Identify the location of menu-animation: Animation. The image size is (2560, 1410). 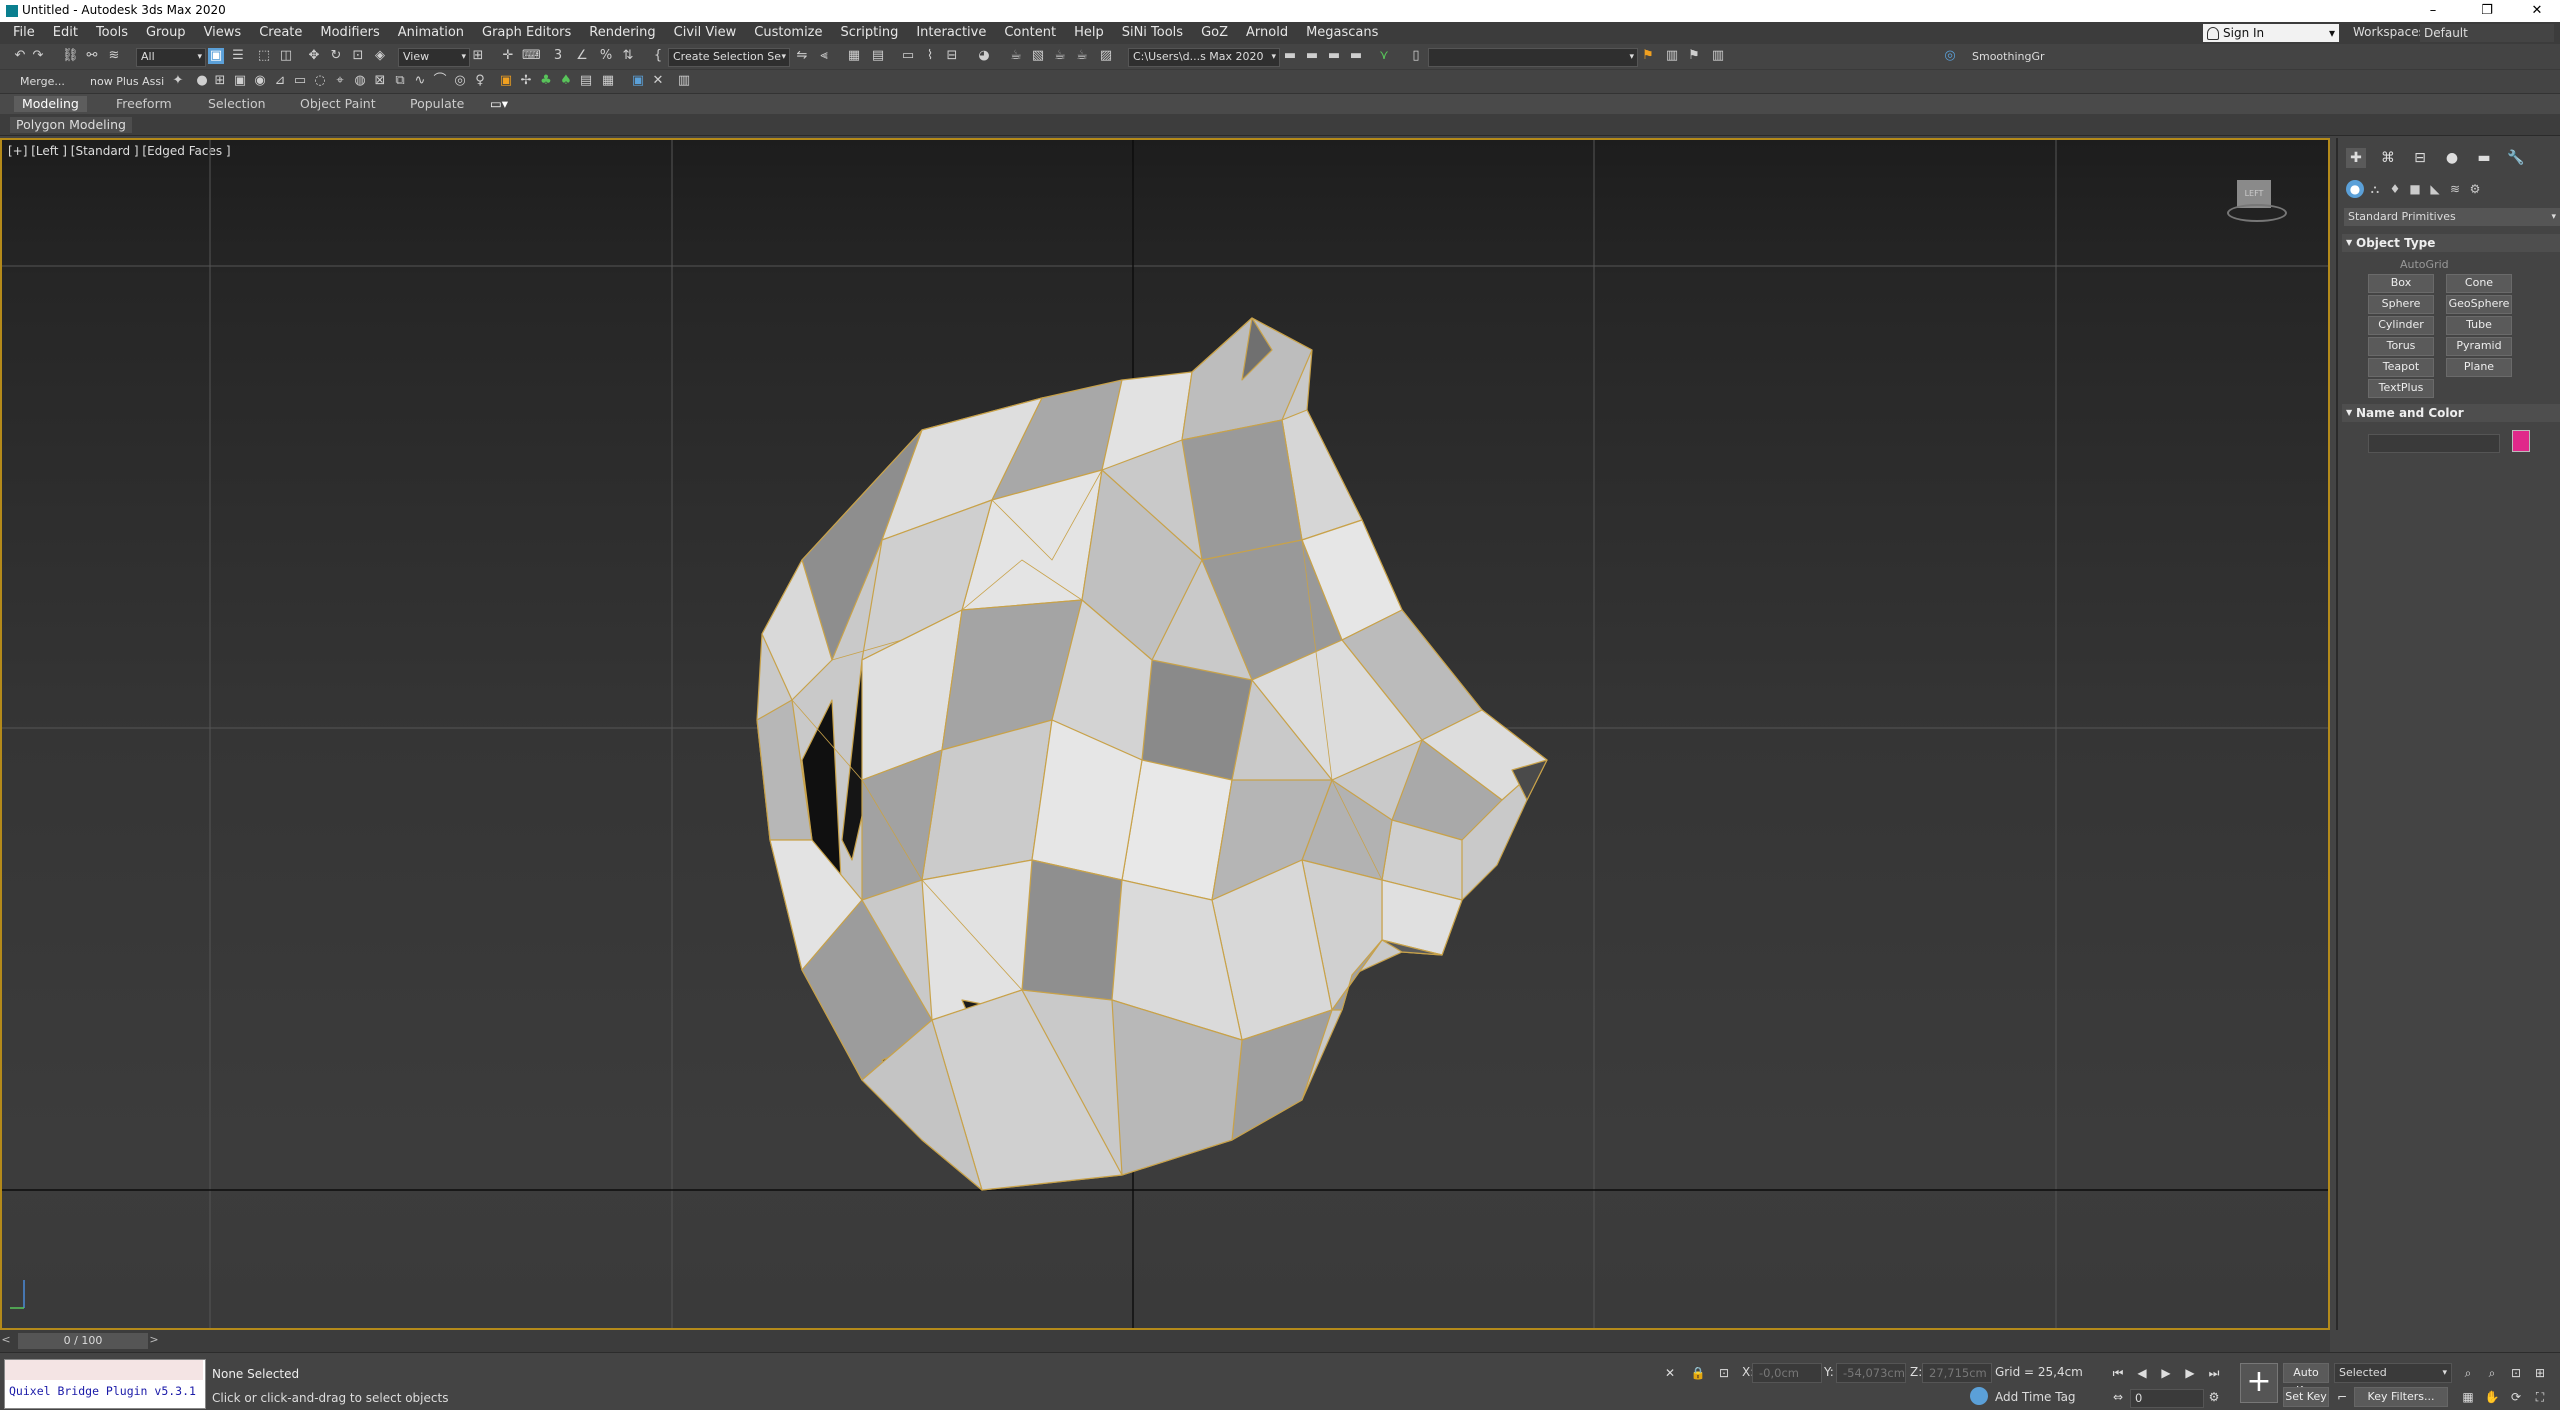
(431, 33).